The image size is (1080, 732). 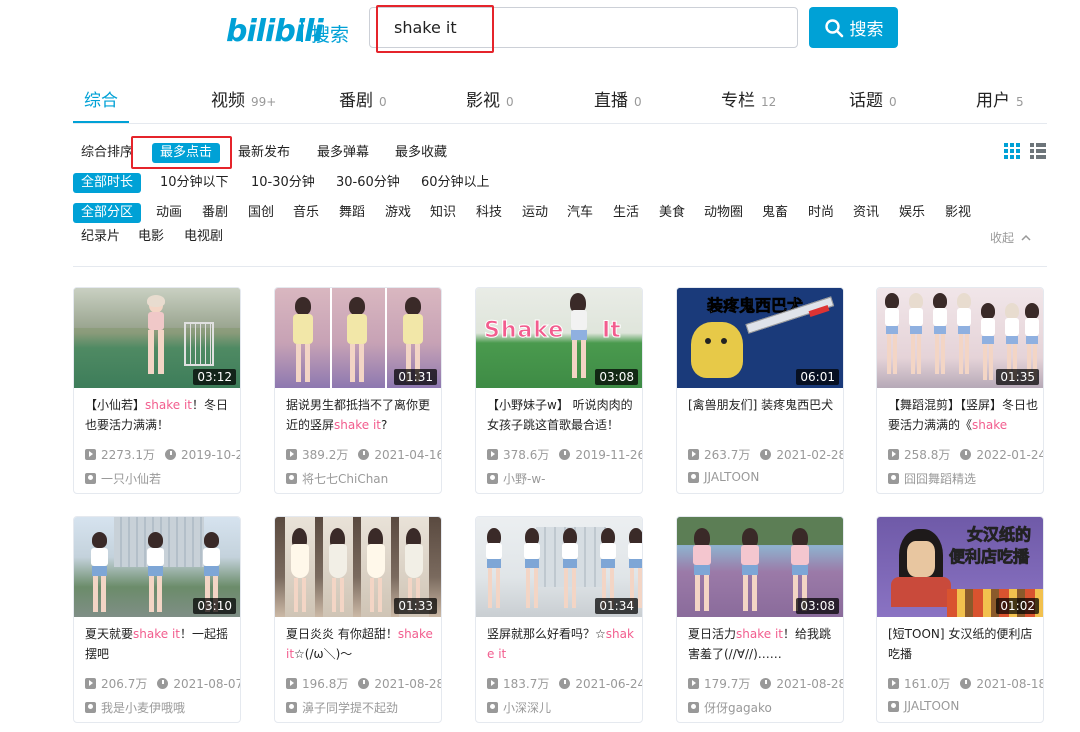 What do you see at coordinates (361, 417) in the screenshot?
I see `video-title: 据说男生都抵挡不了离你更近的竖屏shake it?` at bounding box center [361, 417].